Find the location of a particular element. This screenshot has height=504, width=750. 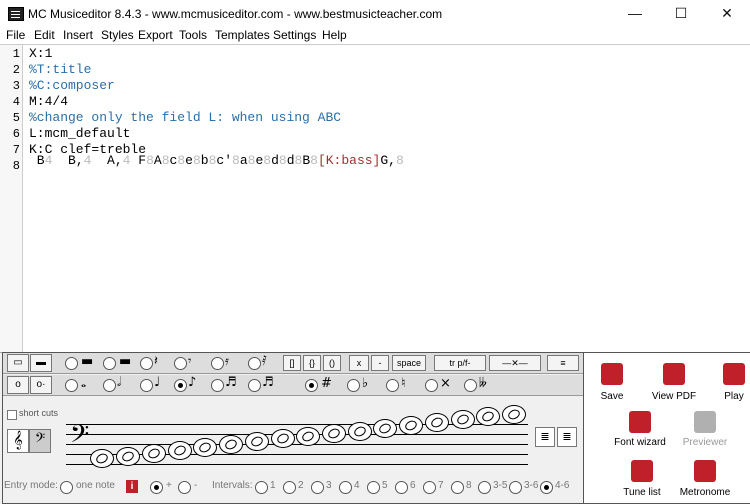

note-mode-button: o is located at coordinates (18, 385).